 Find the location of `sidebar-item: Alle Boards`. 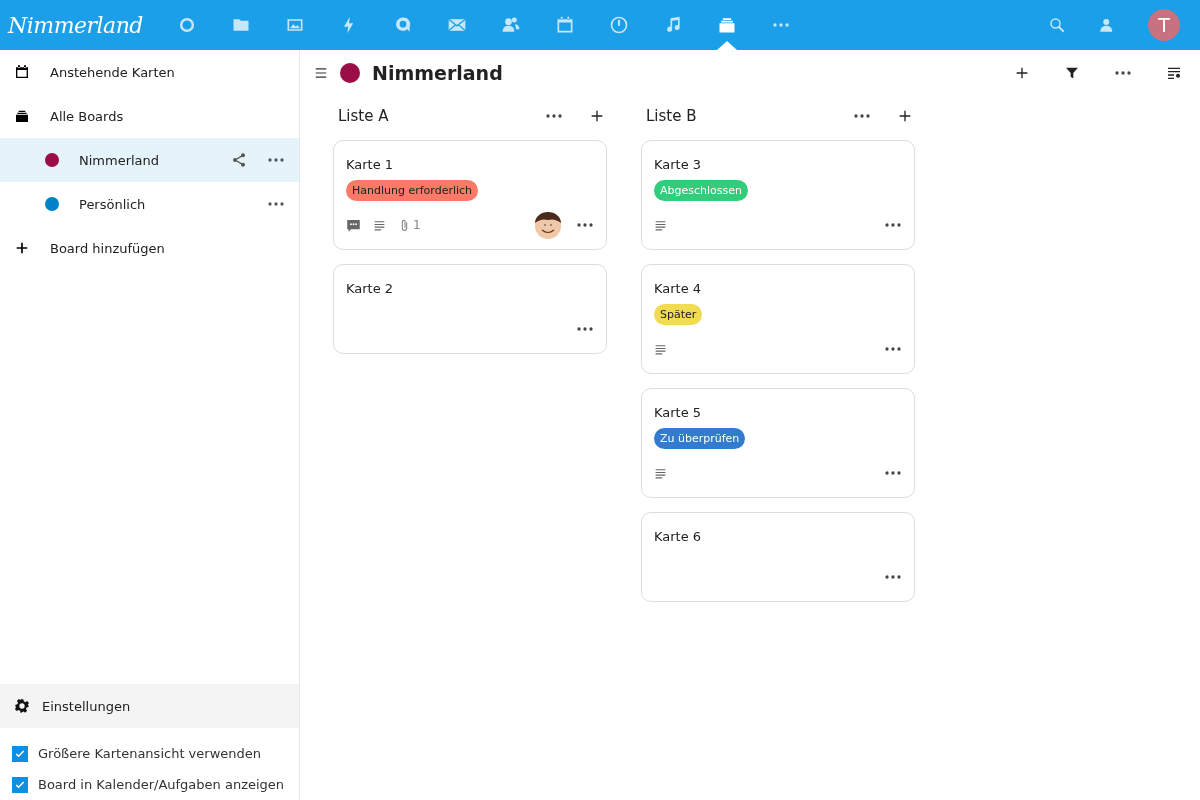

sidebar-item: Alle Boards is located at coordinates (149, 116).